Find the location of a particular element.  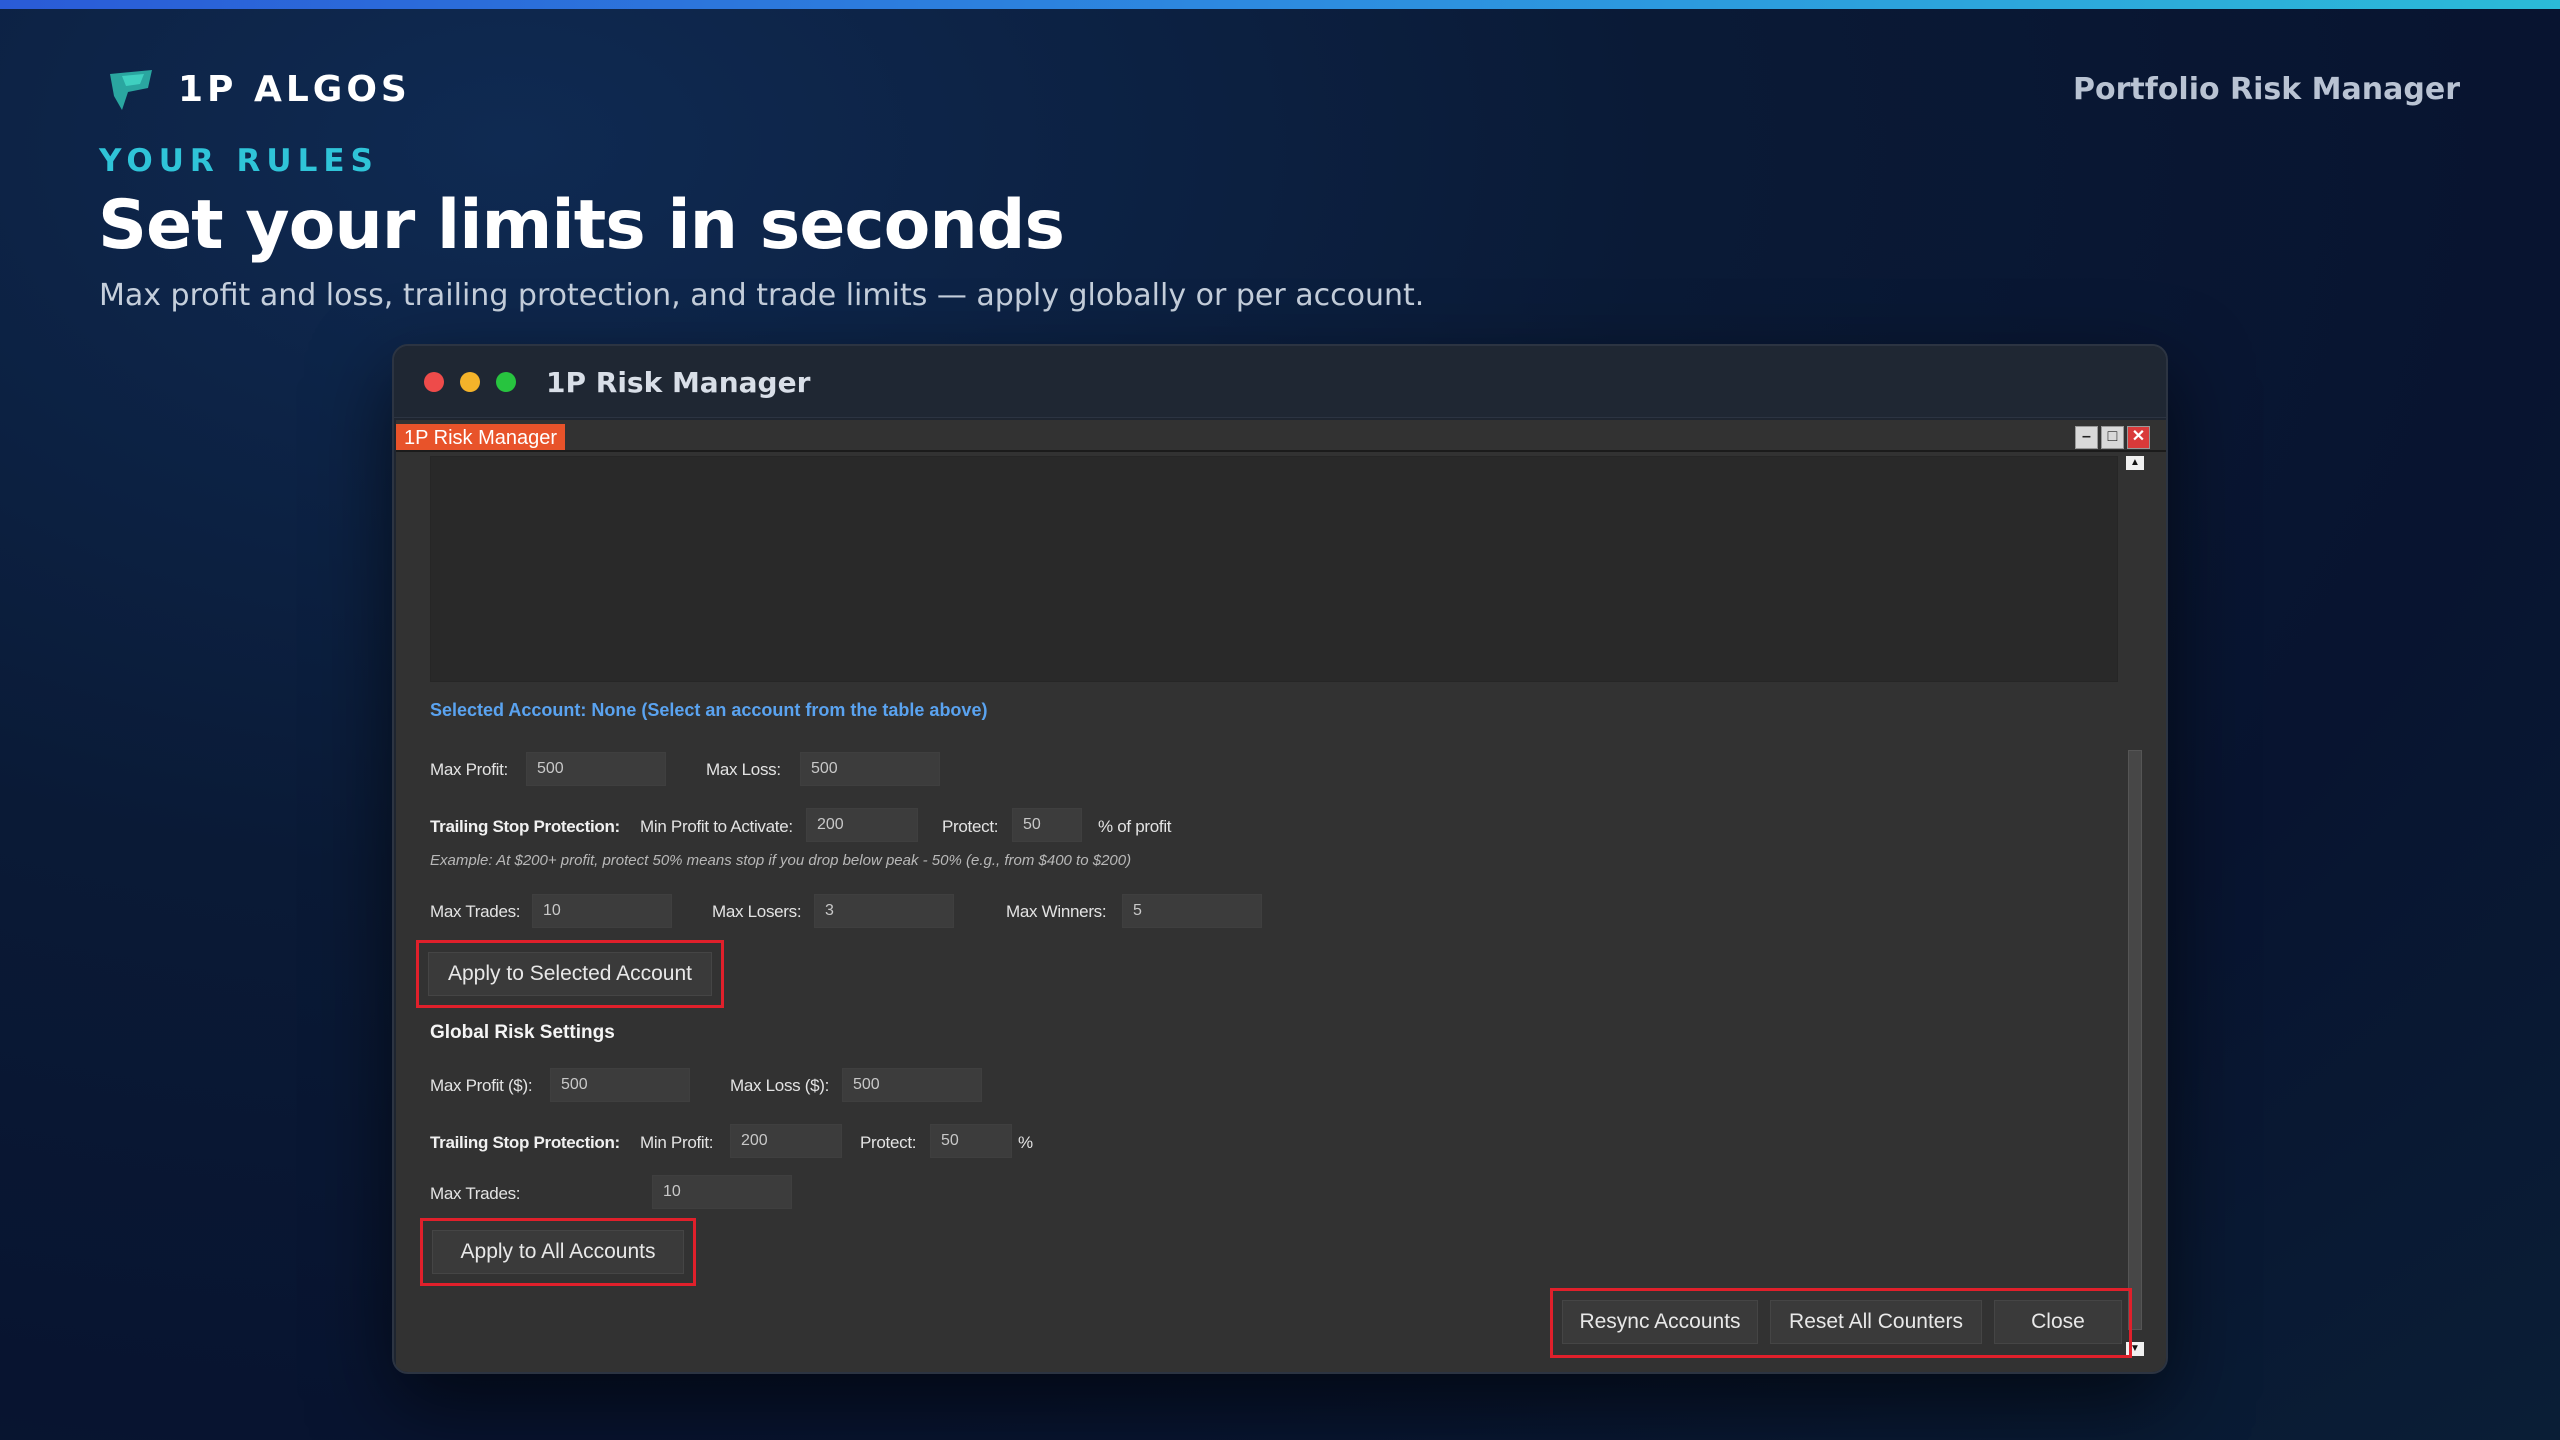

max-losers-label: Max Losers: is located at coordinates (757, 911).